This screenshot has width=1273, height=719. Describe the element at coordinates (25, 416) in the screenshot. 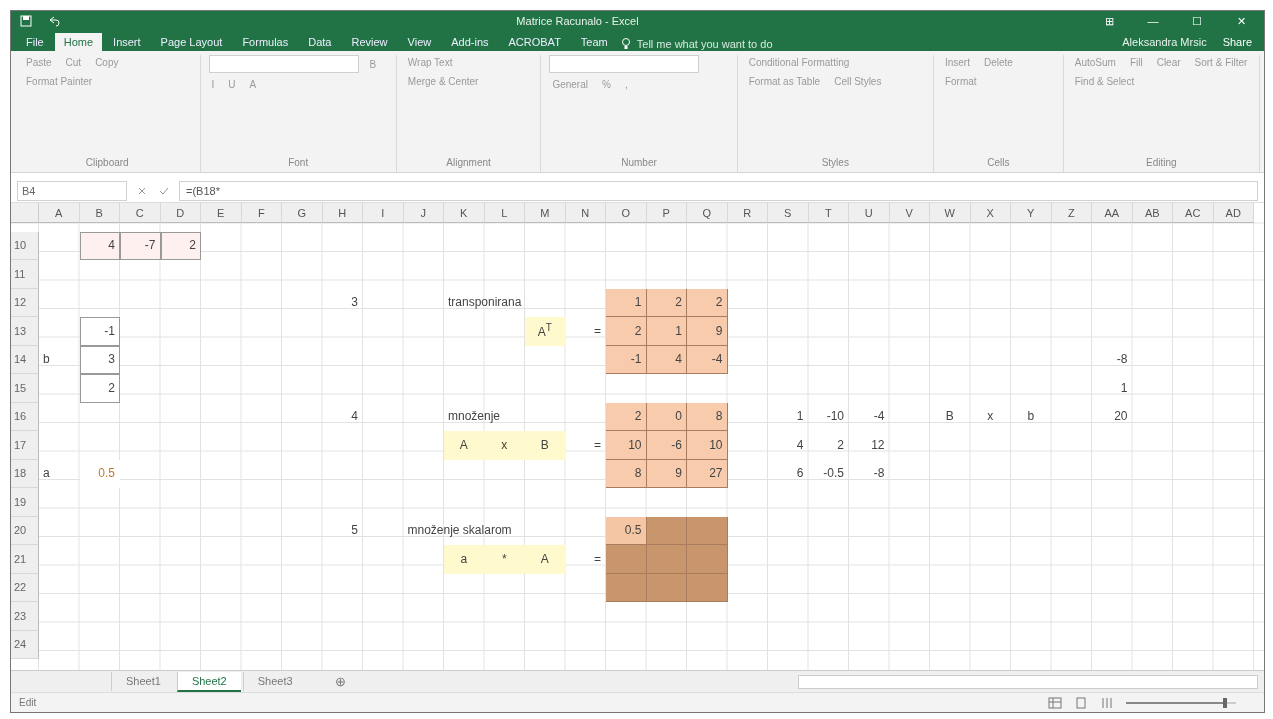

I see `row-header: 16` at that location.